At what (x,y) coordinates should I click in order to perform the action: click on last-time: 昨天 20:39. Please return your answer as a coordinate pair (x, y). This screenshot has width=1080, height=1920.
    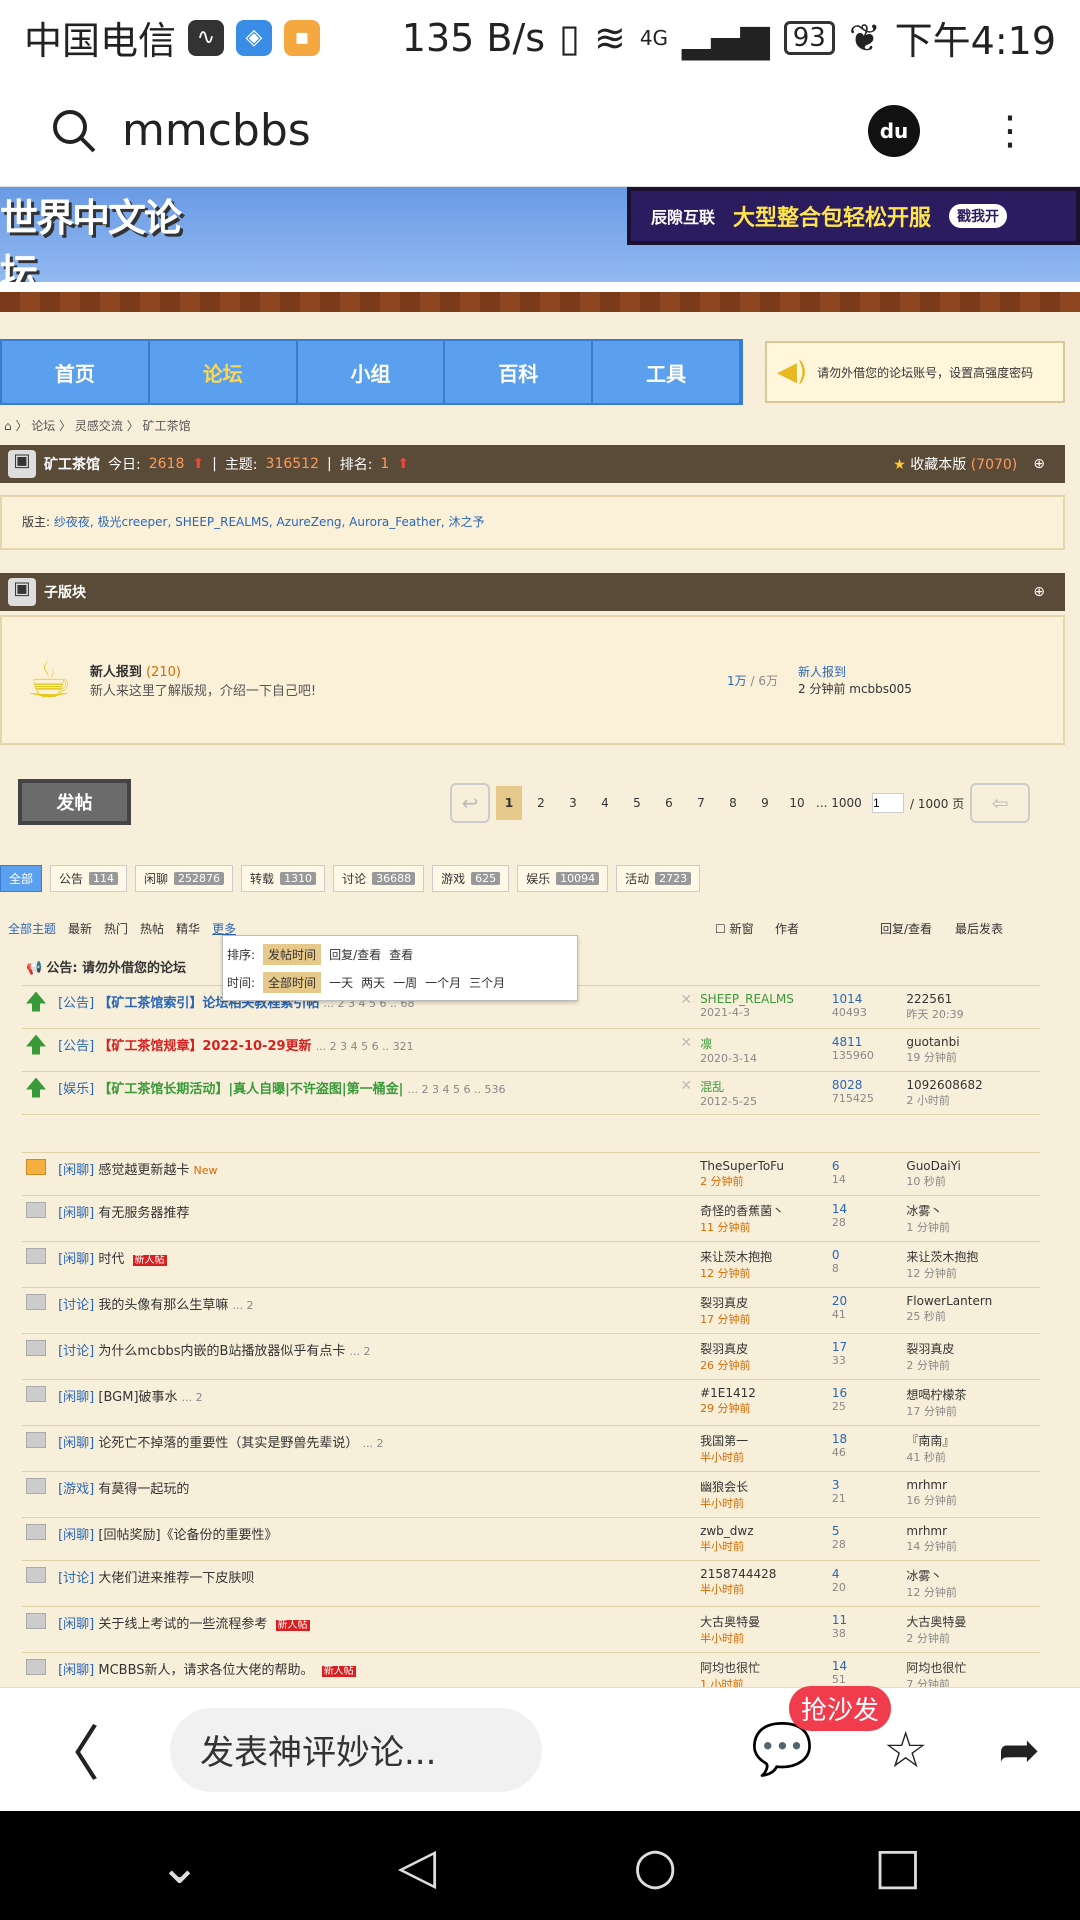
    Looking at the image, I should click on (971, 1014).